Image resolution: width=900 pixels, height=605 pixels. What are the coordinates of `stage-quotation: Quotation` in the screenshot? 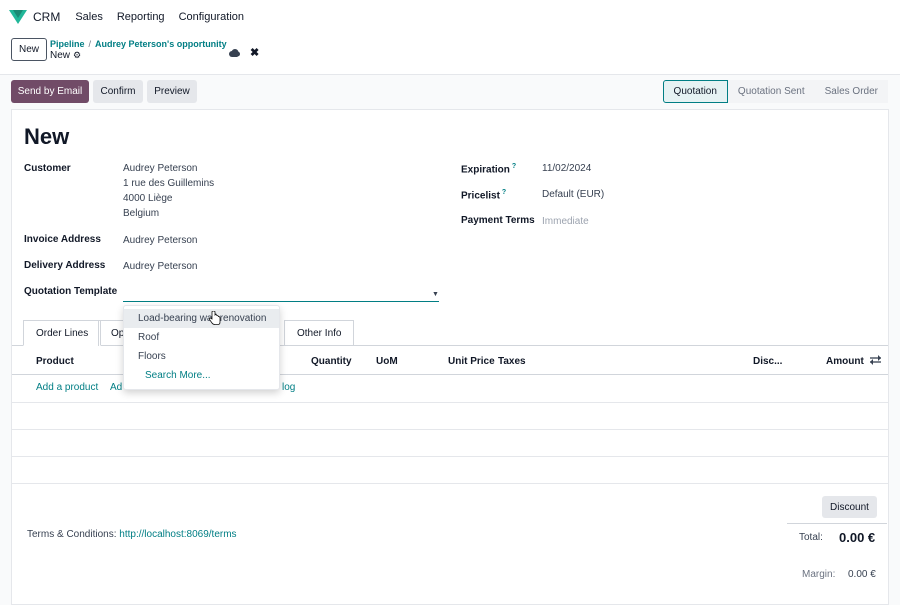 It's located at (695, 91).